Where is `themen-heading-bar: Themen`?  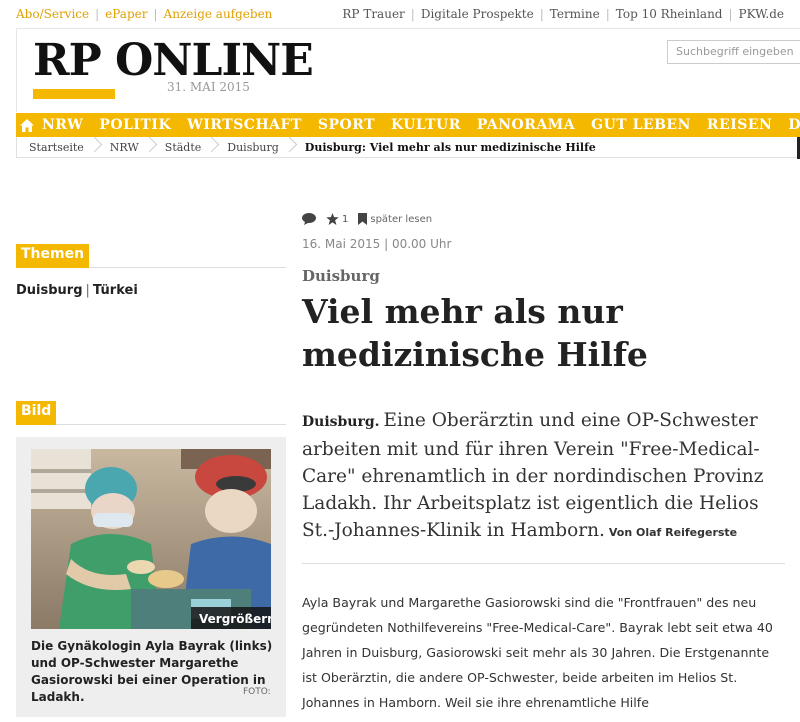
themen-heading-bar: Themen is located at coordinates (151, 255).